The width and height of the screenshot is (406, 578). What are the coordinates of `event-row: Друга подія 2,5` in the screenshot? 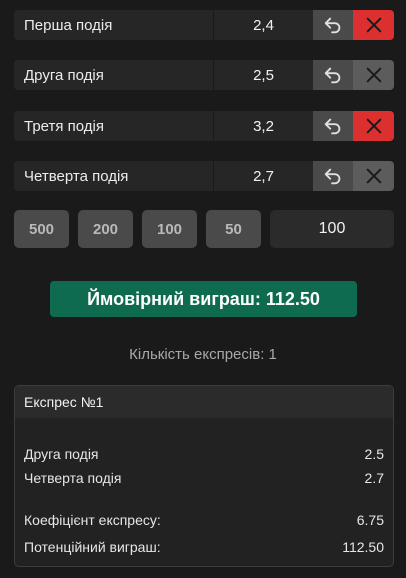 It's located at (204, 75).